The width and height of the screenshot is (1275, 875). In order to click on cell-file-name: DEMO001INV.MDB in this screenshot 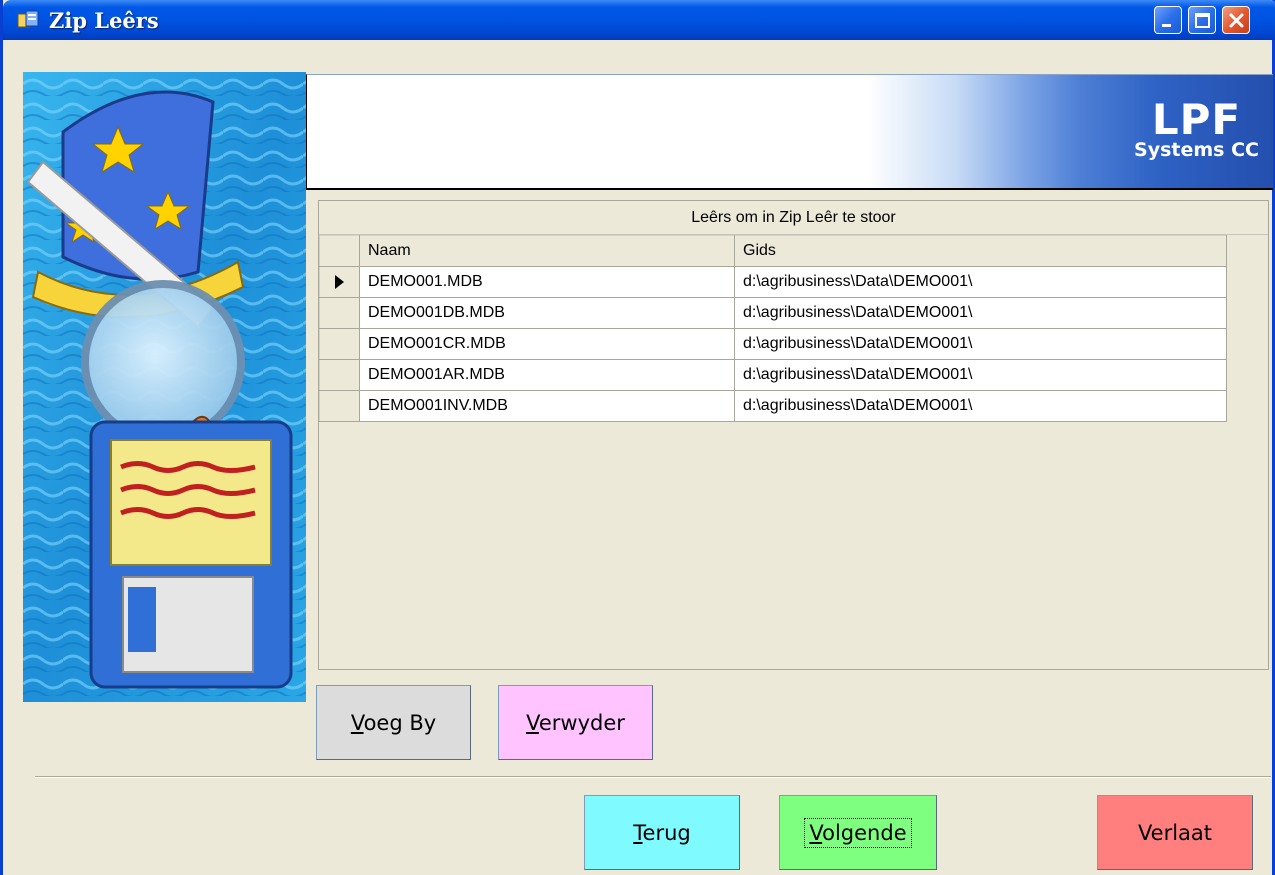, I will do `click(547, 406)`.